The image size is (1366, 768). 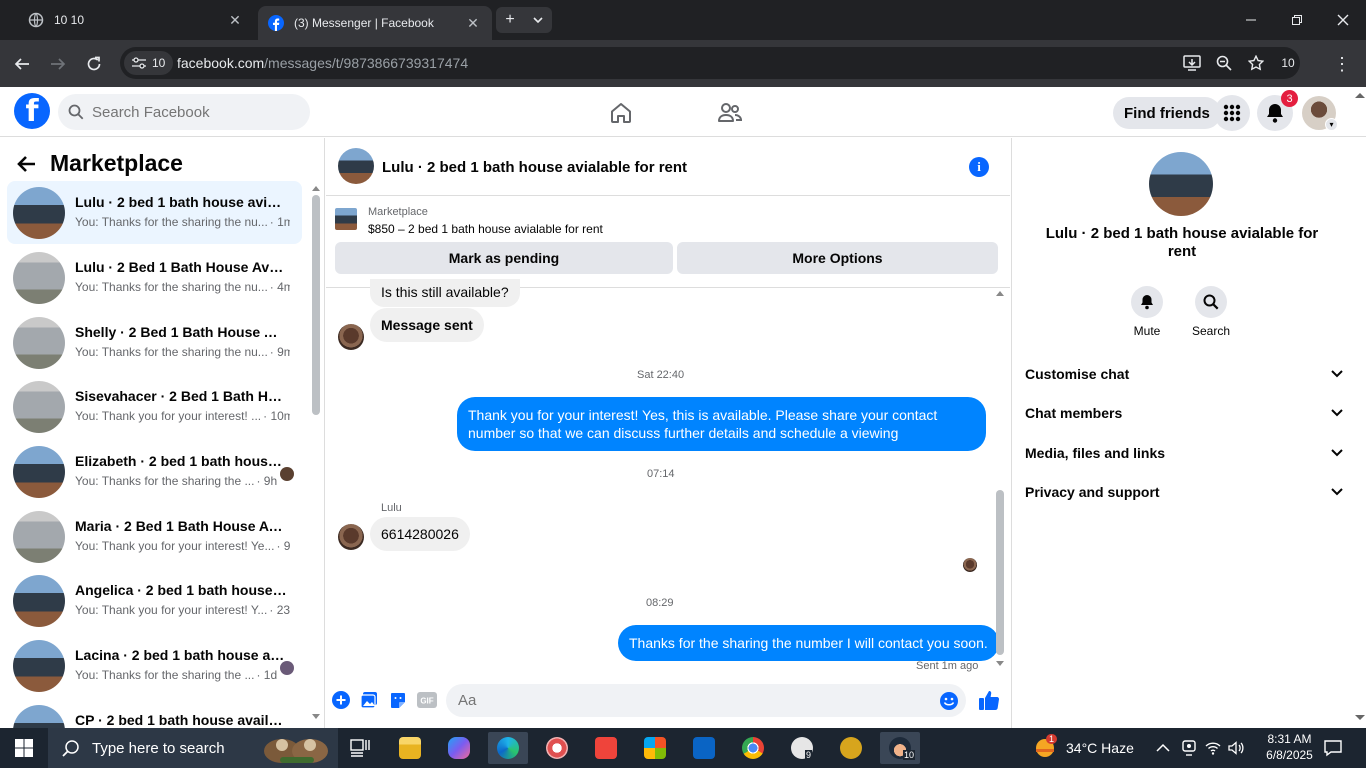 What do you see at coordinates (510, 20) in the screenshot?
I see `new-tab-button: +` at bounding box center [510, 20].